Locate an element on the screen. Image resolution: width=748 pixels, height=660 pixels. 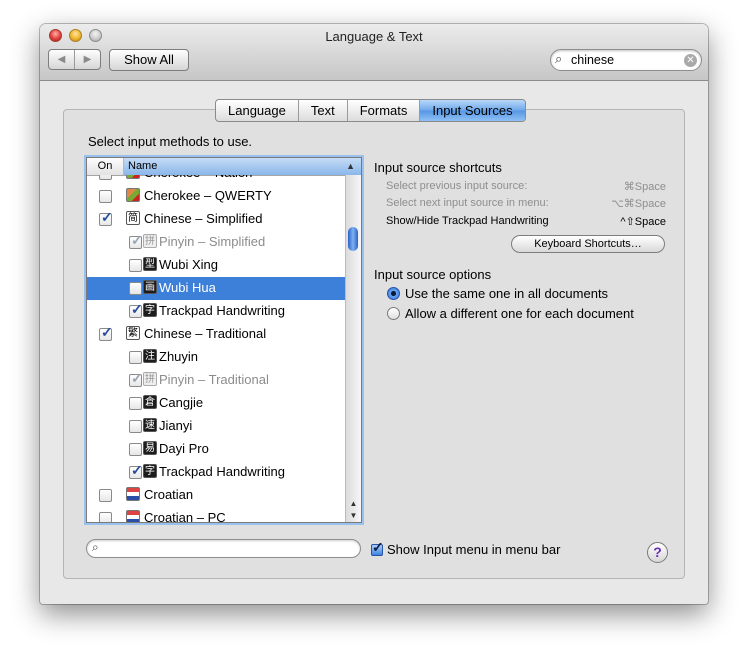
list-item-label: Croatian – PC is located at coordinates (185, 516).